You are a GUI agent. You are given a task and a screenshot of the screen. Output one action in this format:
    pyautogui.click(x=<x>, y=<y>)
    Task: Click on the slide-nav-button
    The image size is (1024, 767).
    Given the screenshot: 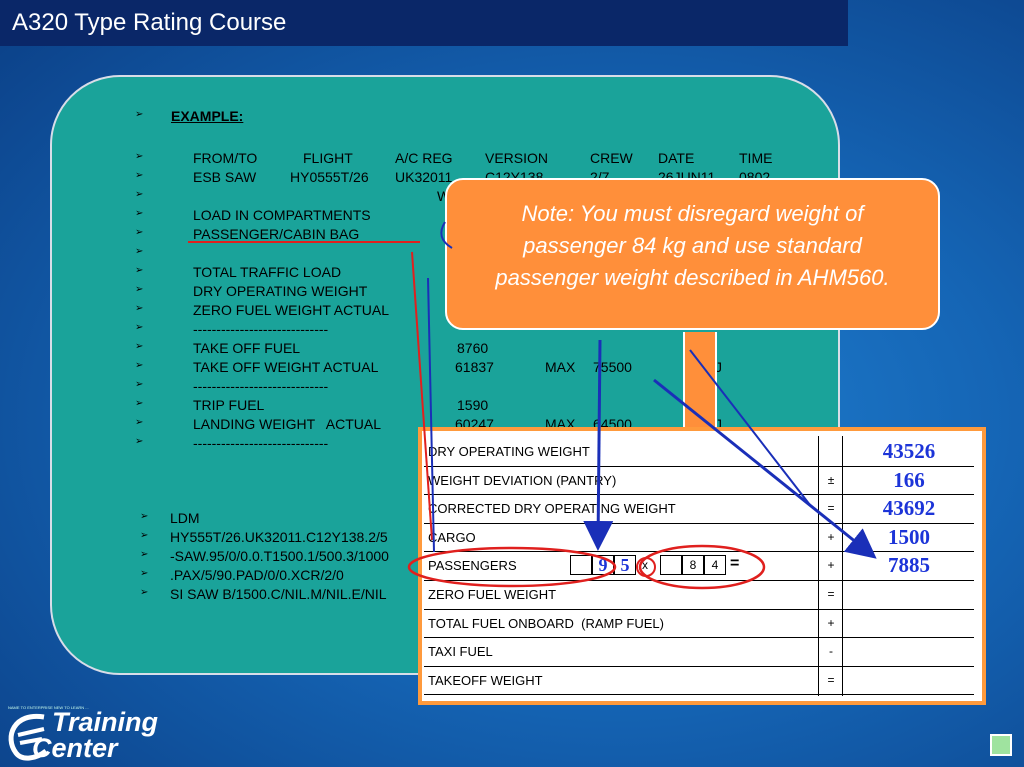 What is the action you would take?
    pyautogui.click(x=1001, y=745)
    